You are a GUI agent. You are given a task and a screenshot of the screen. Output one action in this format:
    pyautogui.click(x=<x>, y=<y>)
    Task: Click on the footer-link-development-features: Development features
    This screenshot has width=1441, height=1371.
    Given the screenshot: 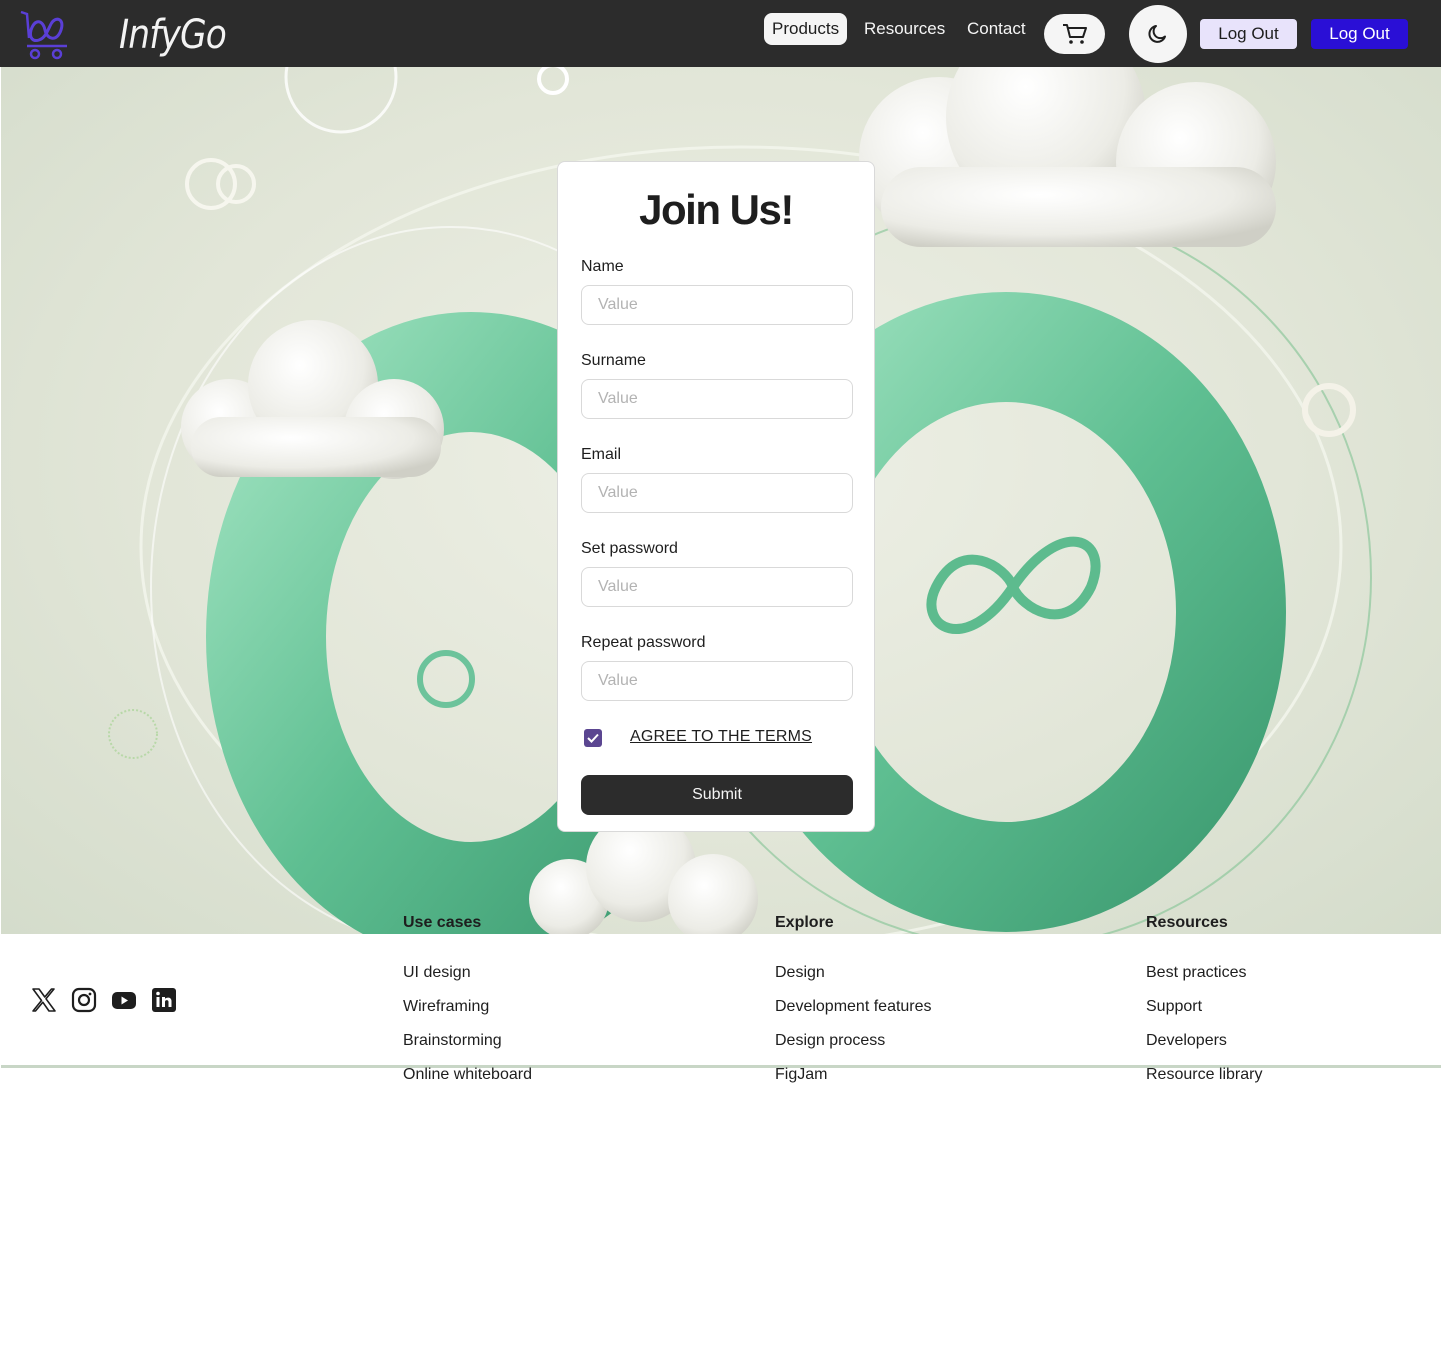 What is the action you would take?
    pyautogui.click(x=853, y=1007)
    